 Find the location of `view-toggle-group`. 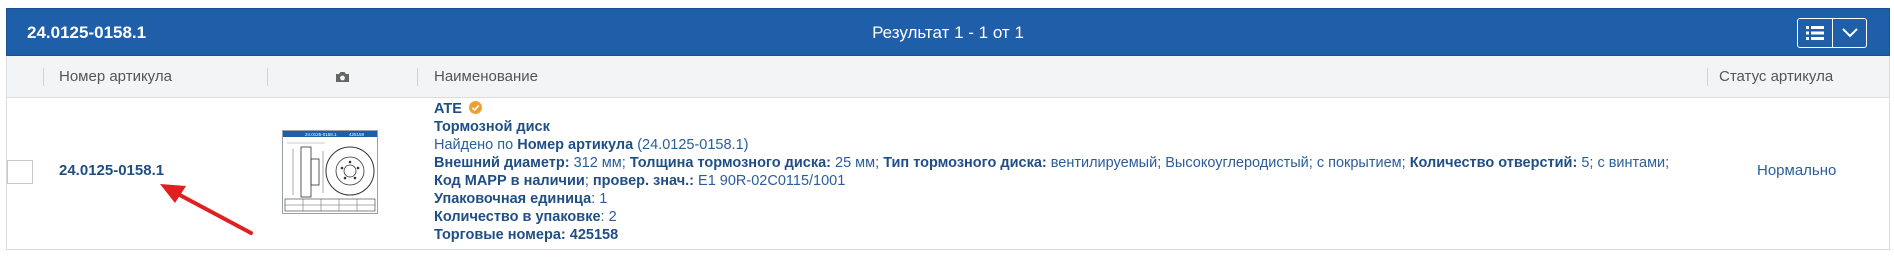

view-toggle-group is located at coordinates (1832, 33).